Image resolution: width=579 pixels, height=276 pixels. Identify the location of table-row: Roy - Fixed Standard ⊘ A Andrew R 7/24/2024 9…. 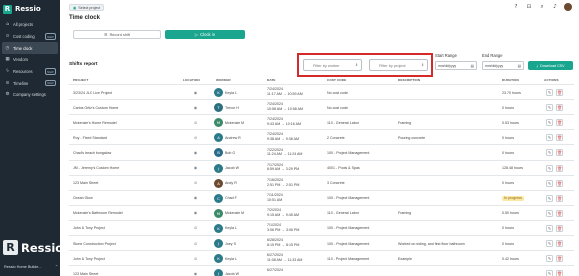
(321, 136).